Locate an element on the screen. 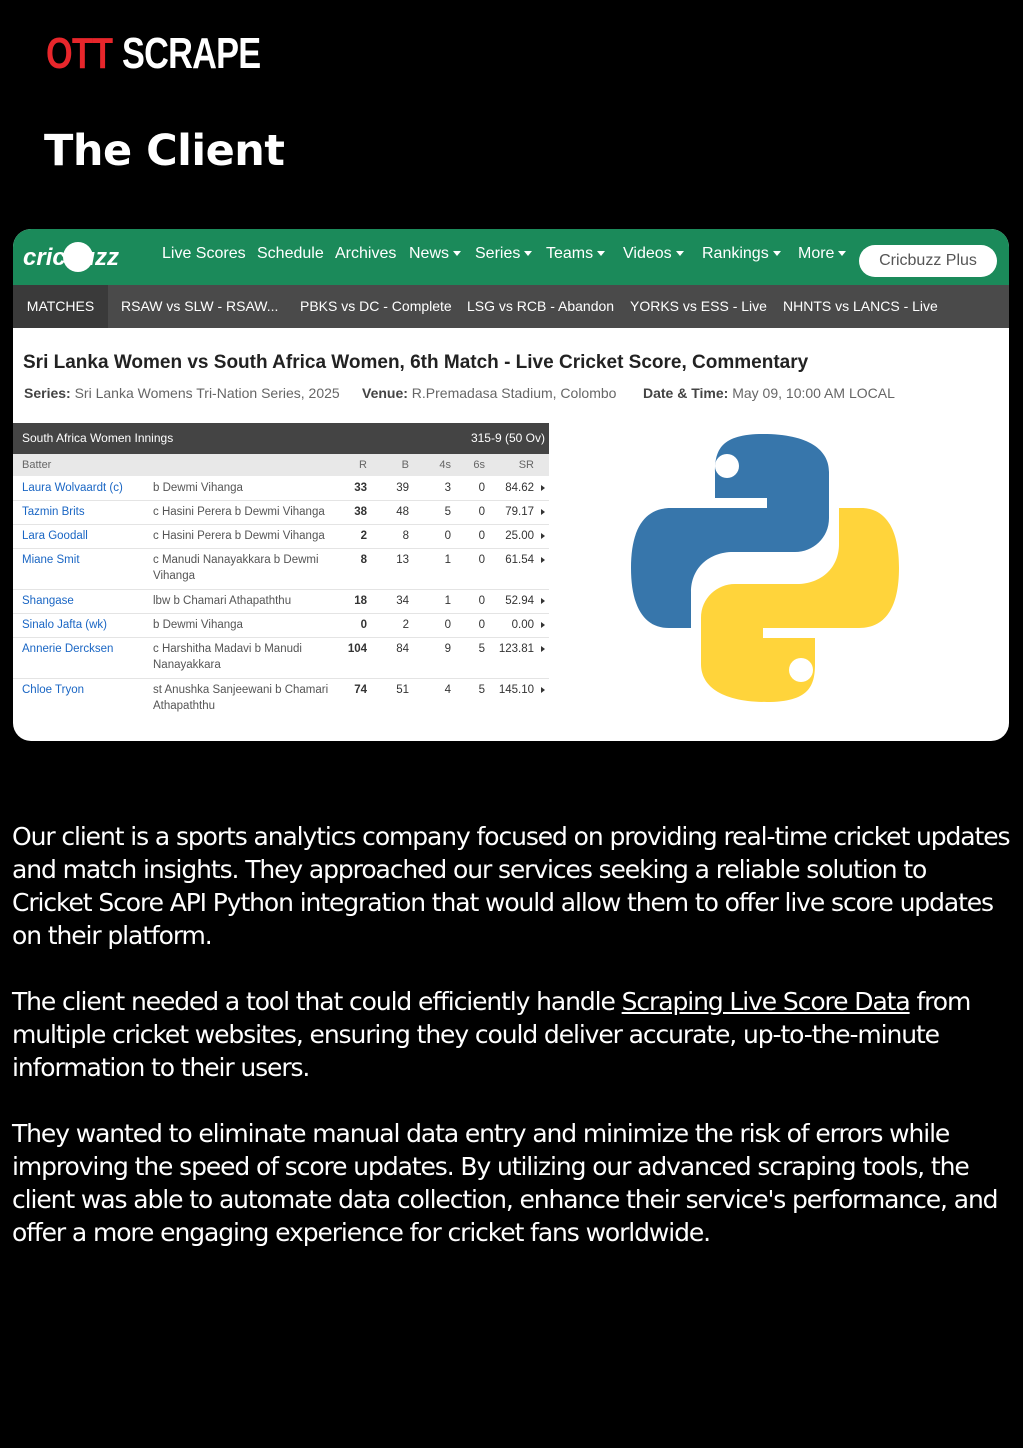  innings-total: 315-9 (50 Ov) is located at coordinates (507, 438).